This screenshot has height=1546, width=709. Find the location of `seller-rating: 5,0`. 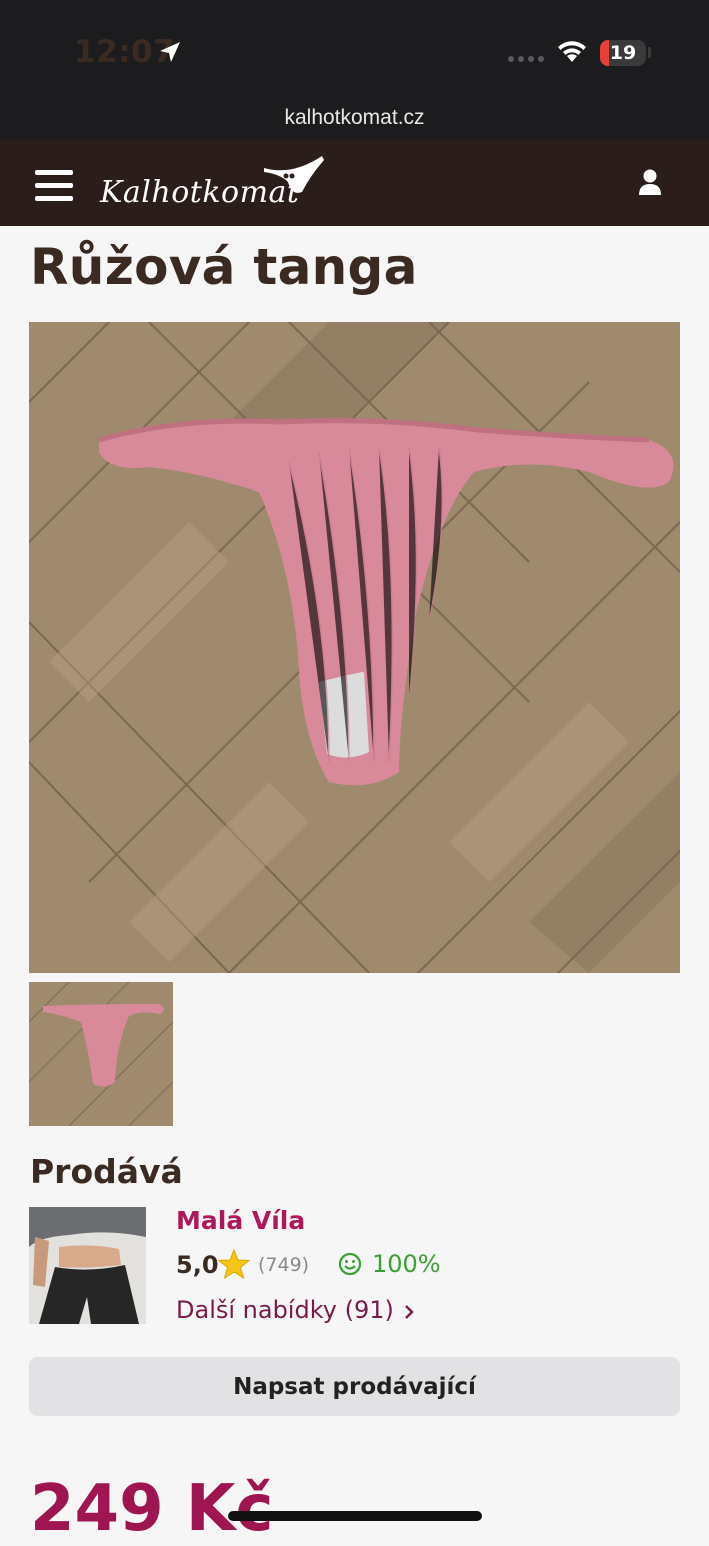

seller-rating: 5,0 is located at coordinates (197, 1265).